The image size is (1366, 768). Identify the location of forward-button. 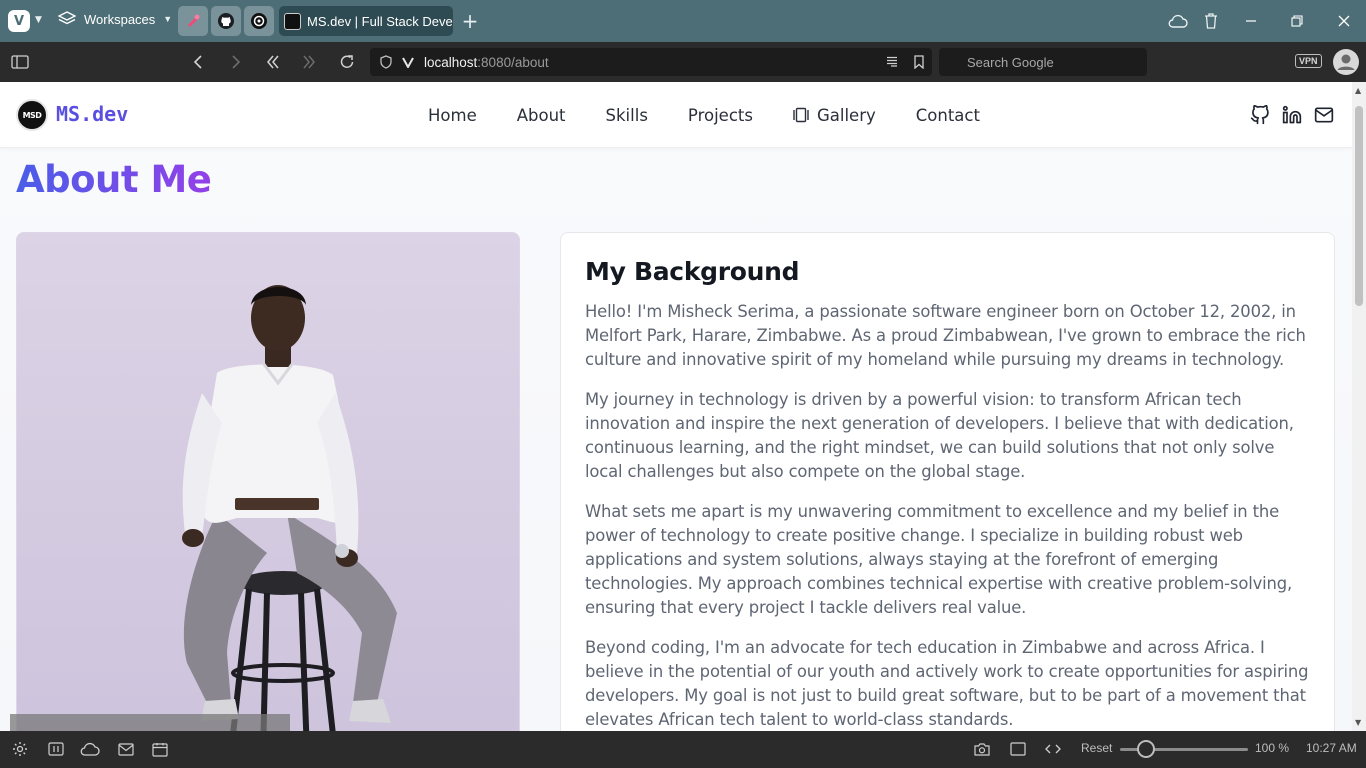
(236, 62).